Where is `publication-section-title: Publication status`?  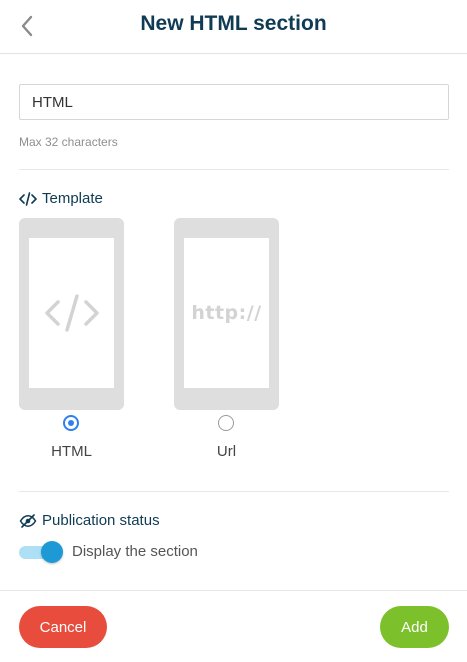 publication-section-title: Publication status is located at coordinates (89, 520).